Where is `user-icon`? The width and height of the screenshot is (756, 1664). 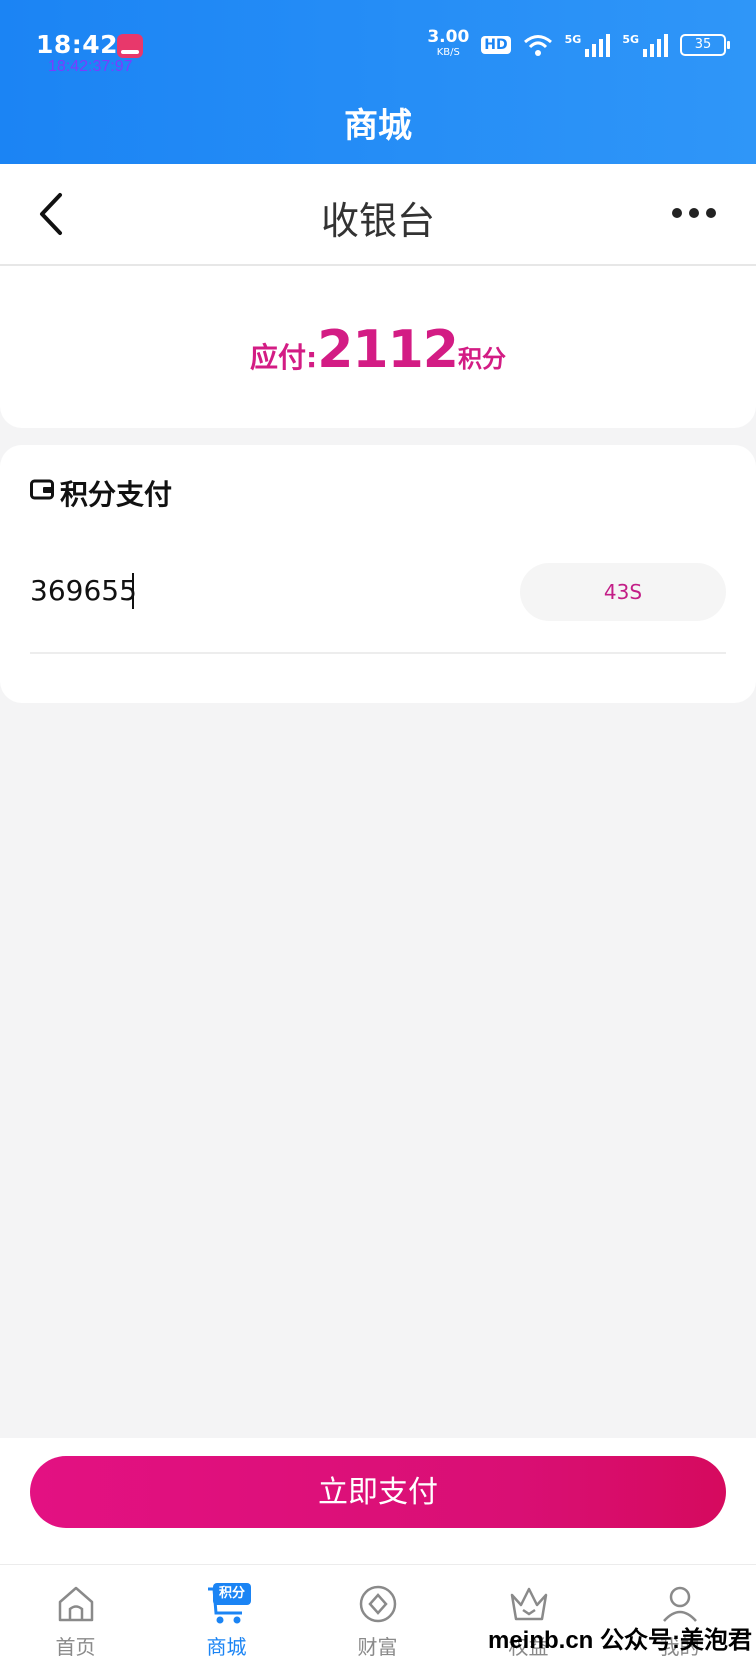 user-icon is located at coordinates (680, 1604).